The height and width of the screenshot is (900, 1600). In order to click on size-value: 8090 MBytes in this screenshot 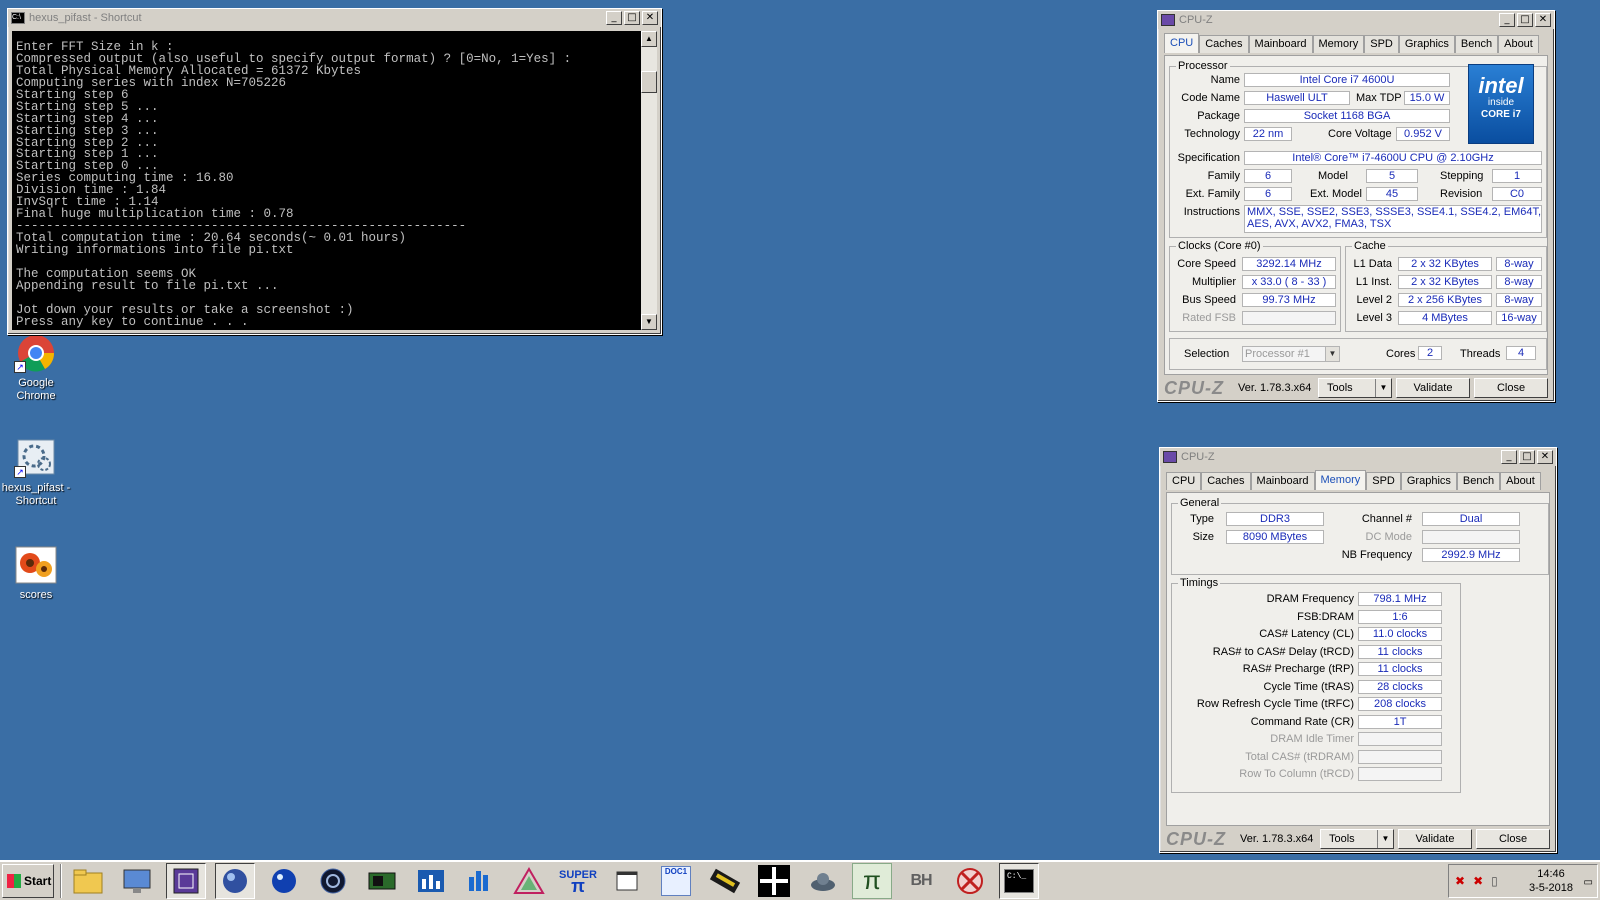, I will do `click(1275, 537)`.